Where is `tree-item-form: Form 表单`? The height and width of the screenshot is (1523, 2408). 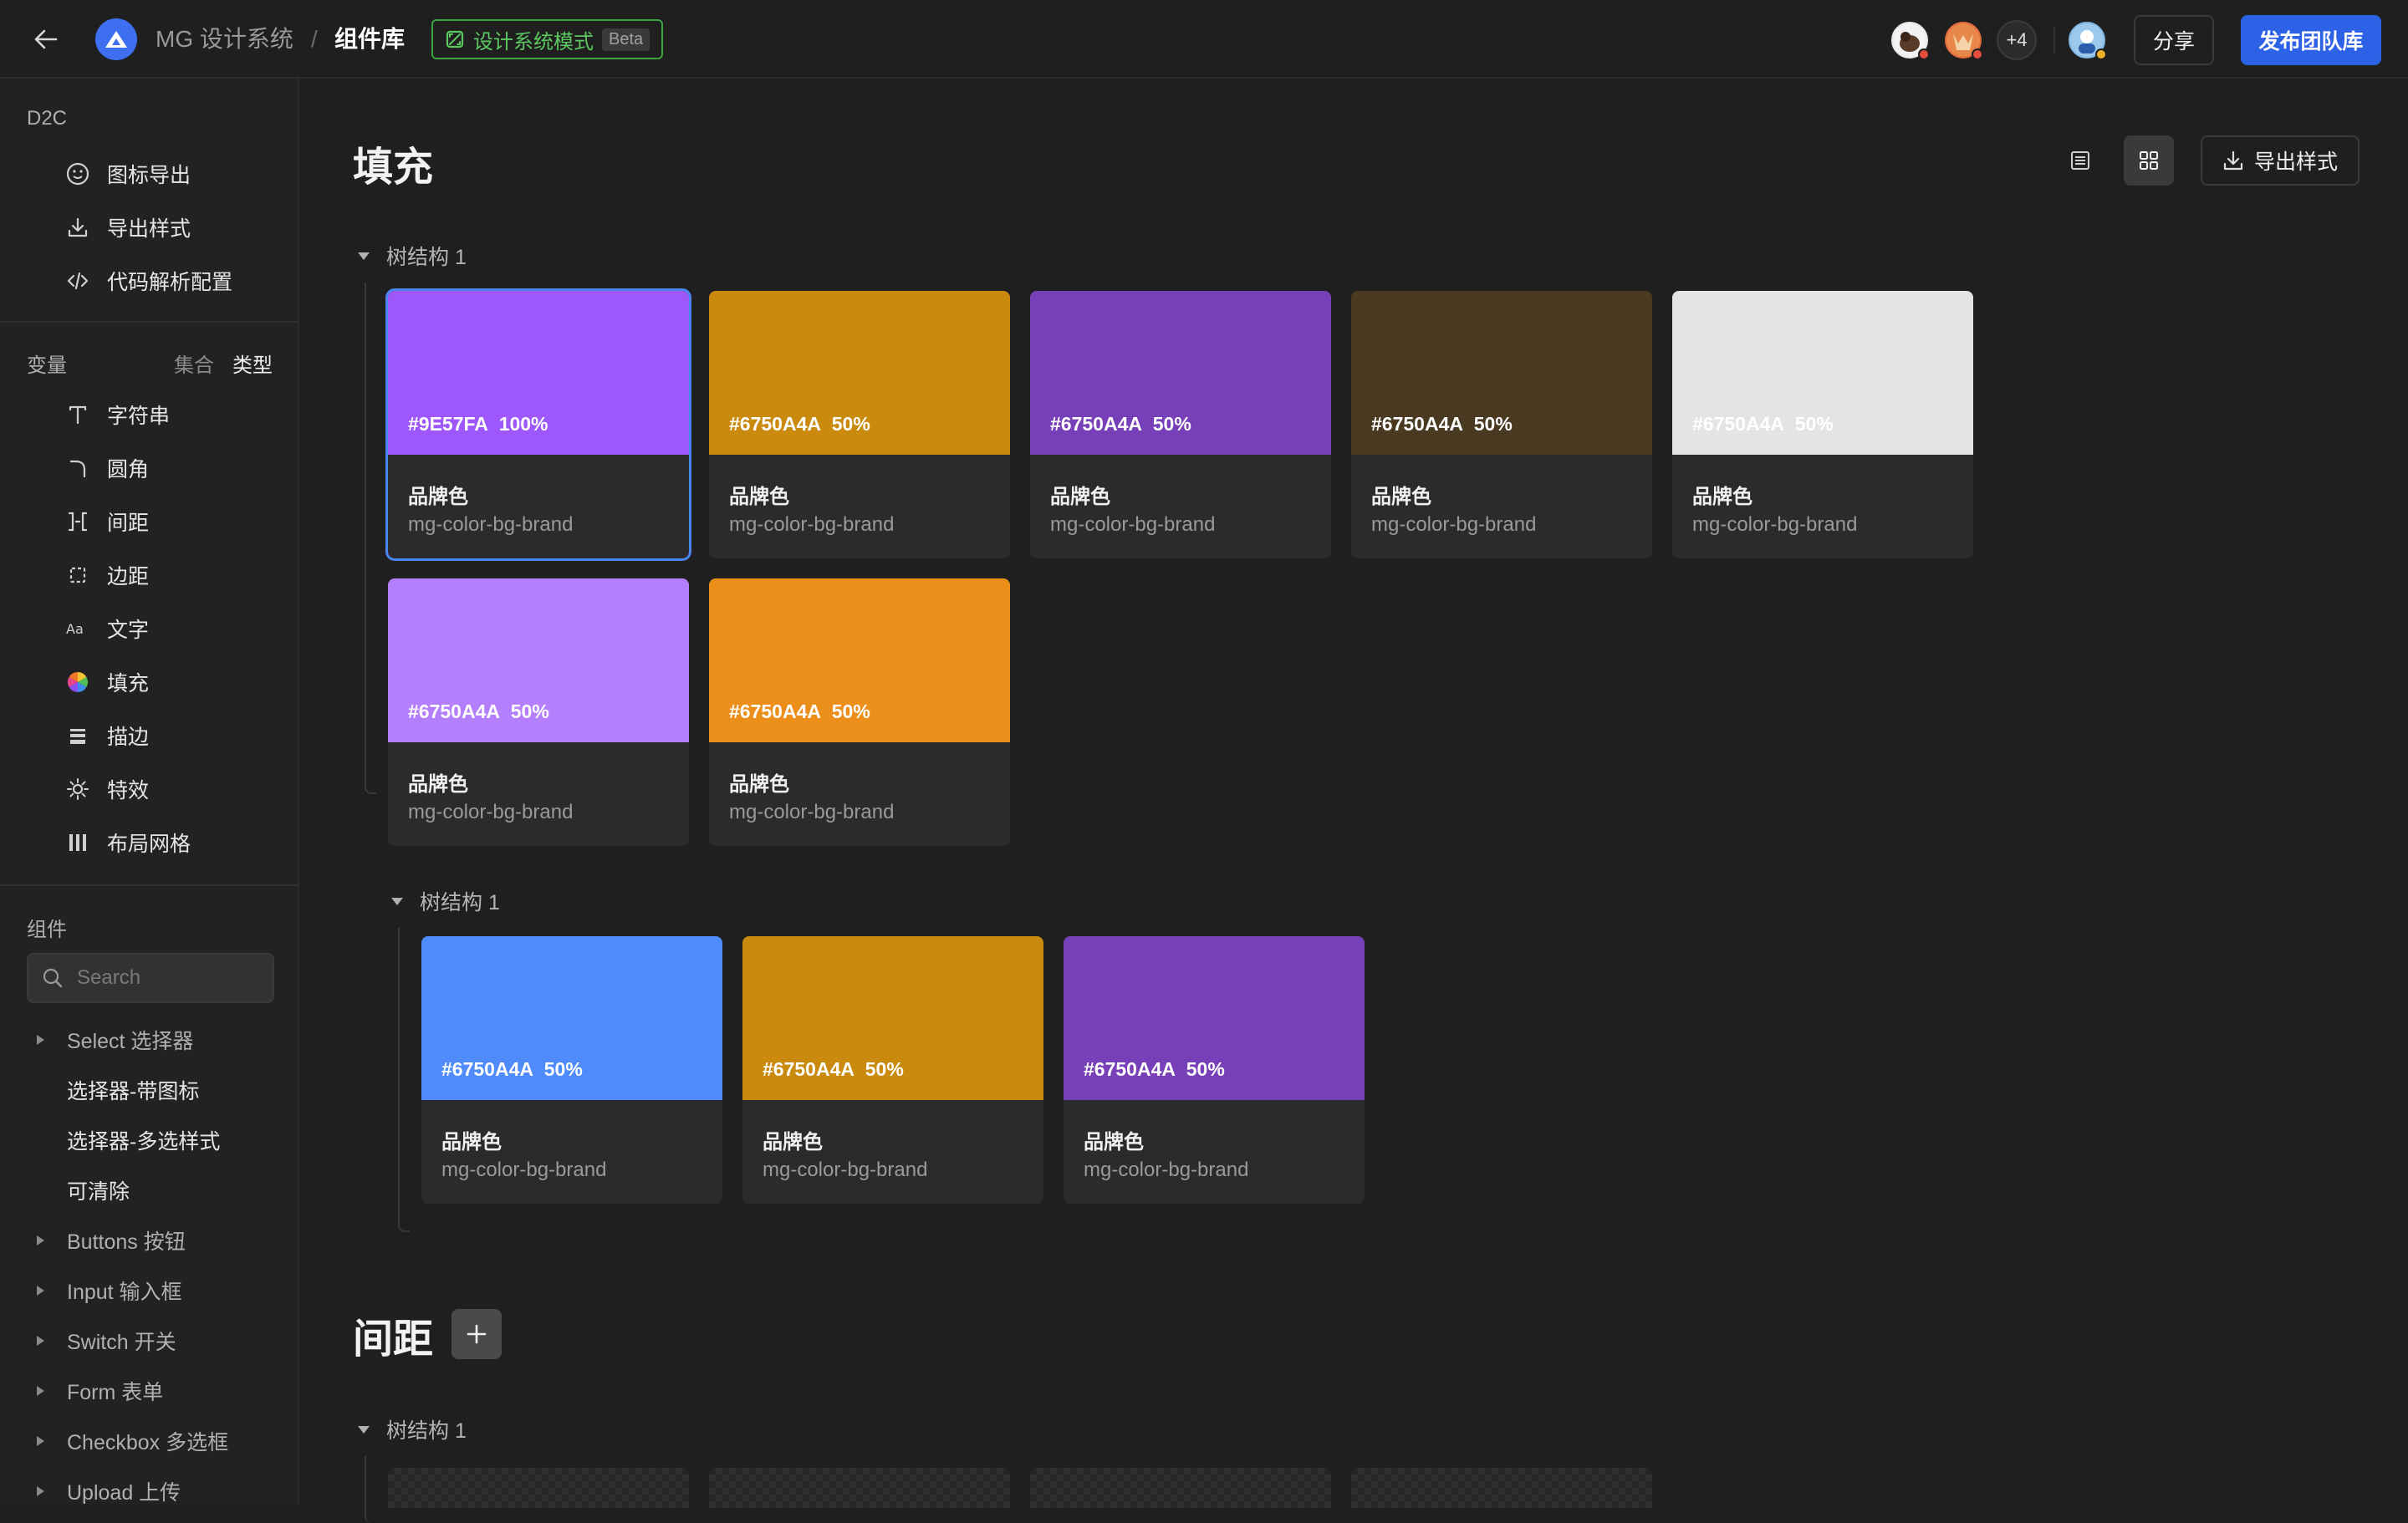
tree-item-form: Form 表单 is located at coordinates (100, 1391).